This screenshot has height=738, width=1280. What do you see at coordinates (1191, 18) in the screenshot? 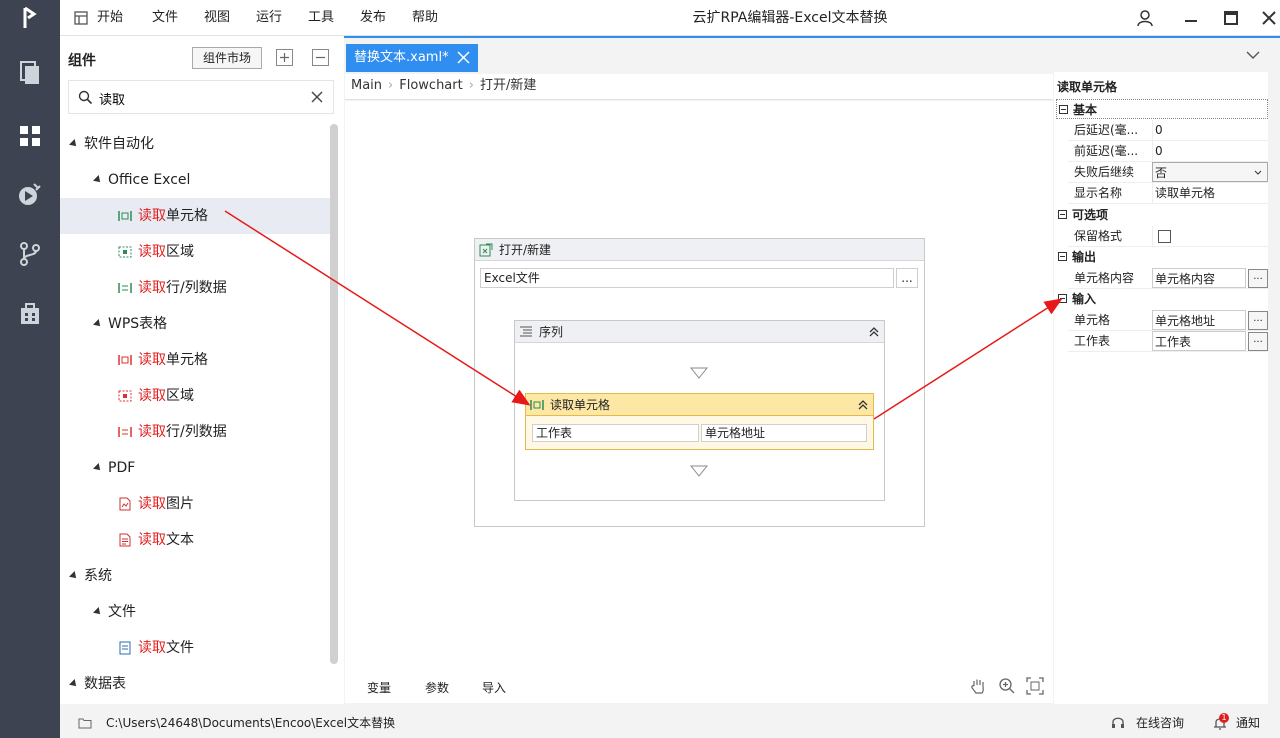
I see `minimize-icon` at bounding box center [1191, 18].